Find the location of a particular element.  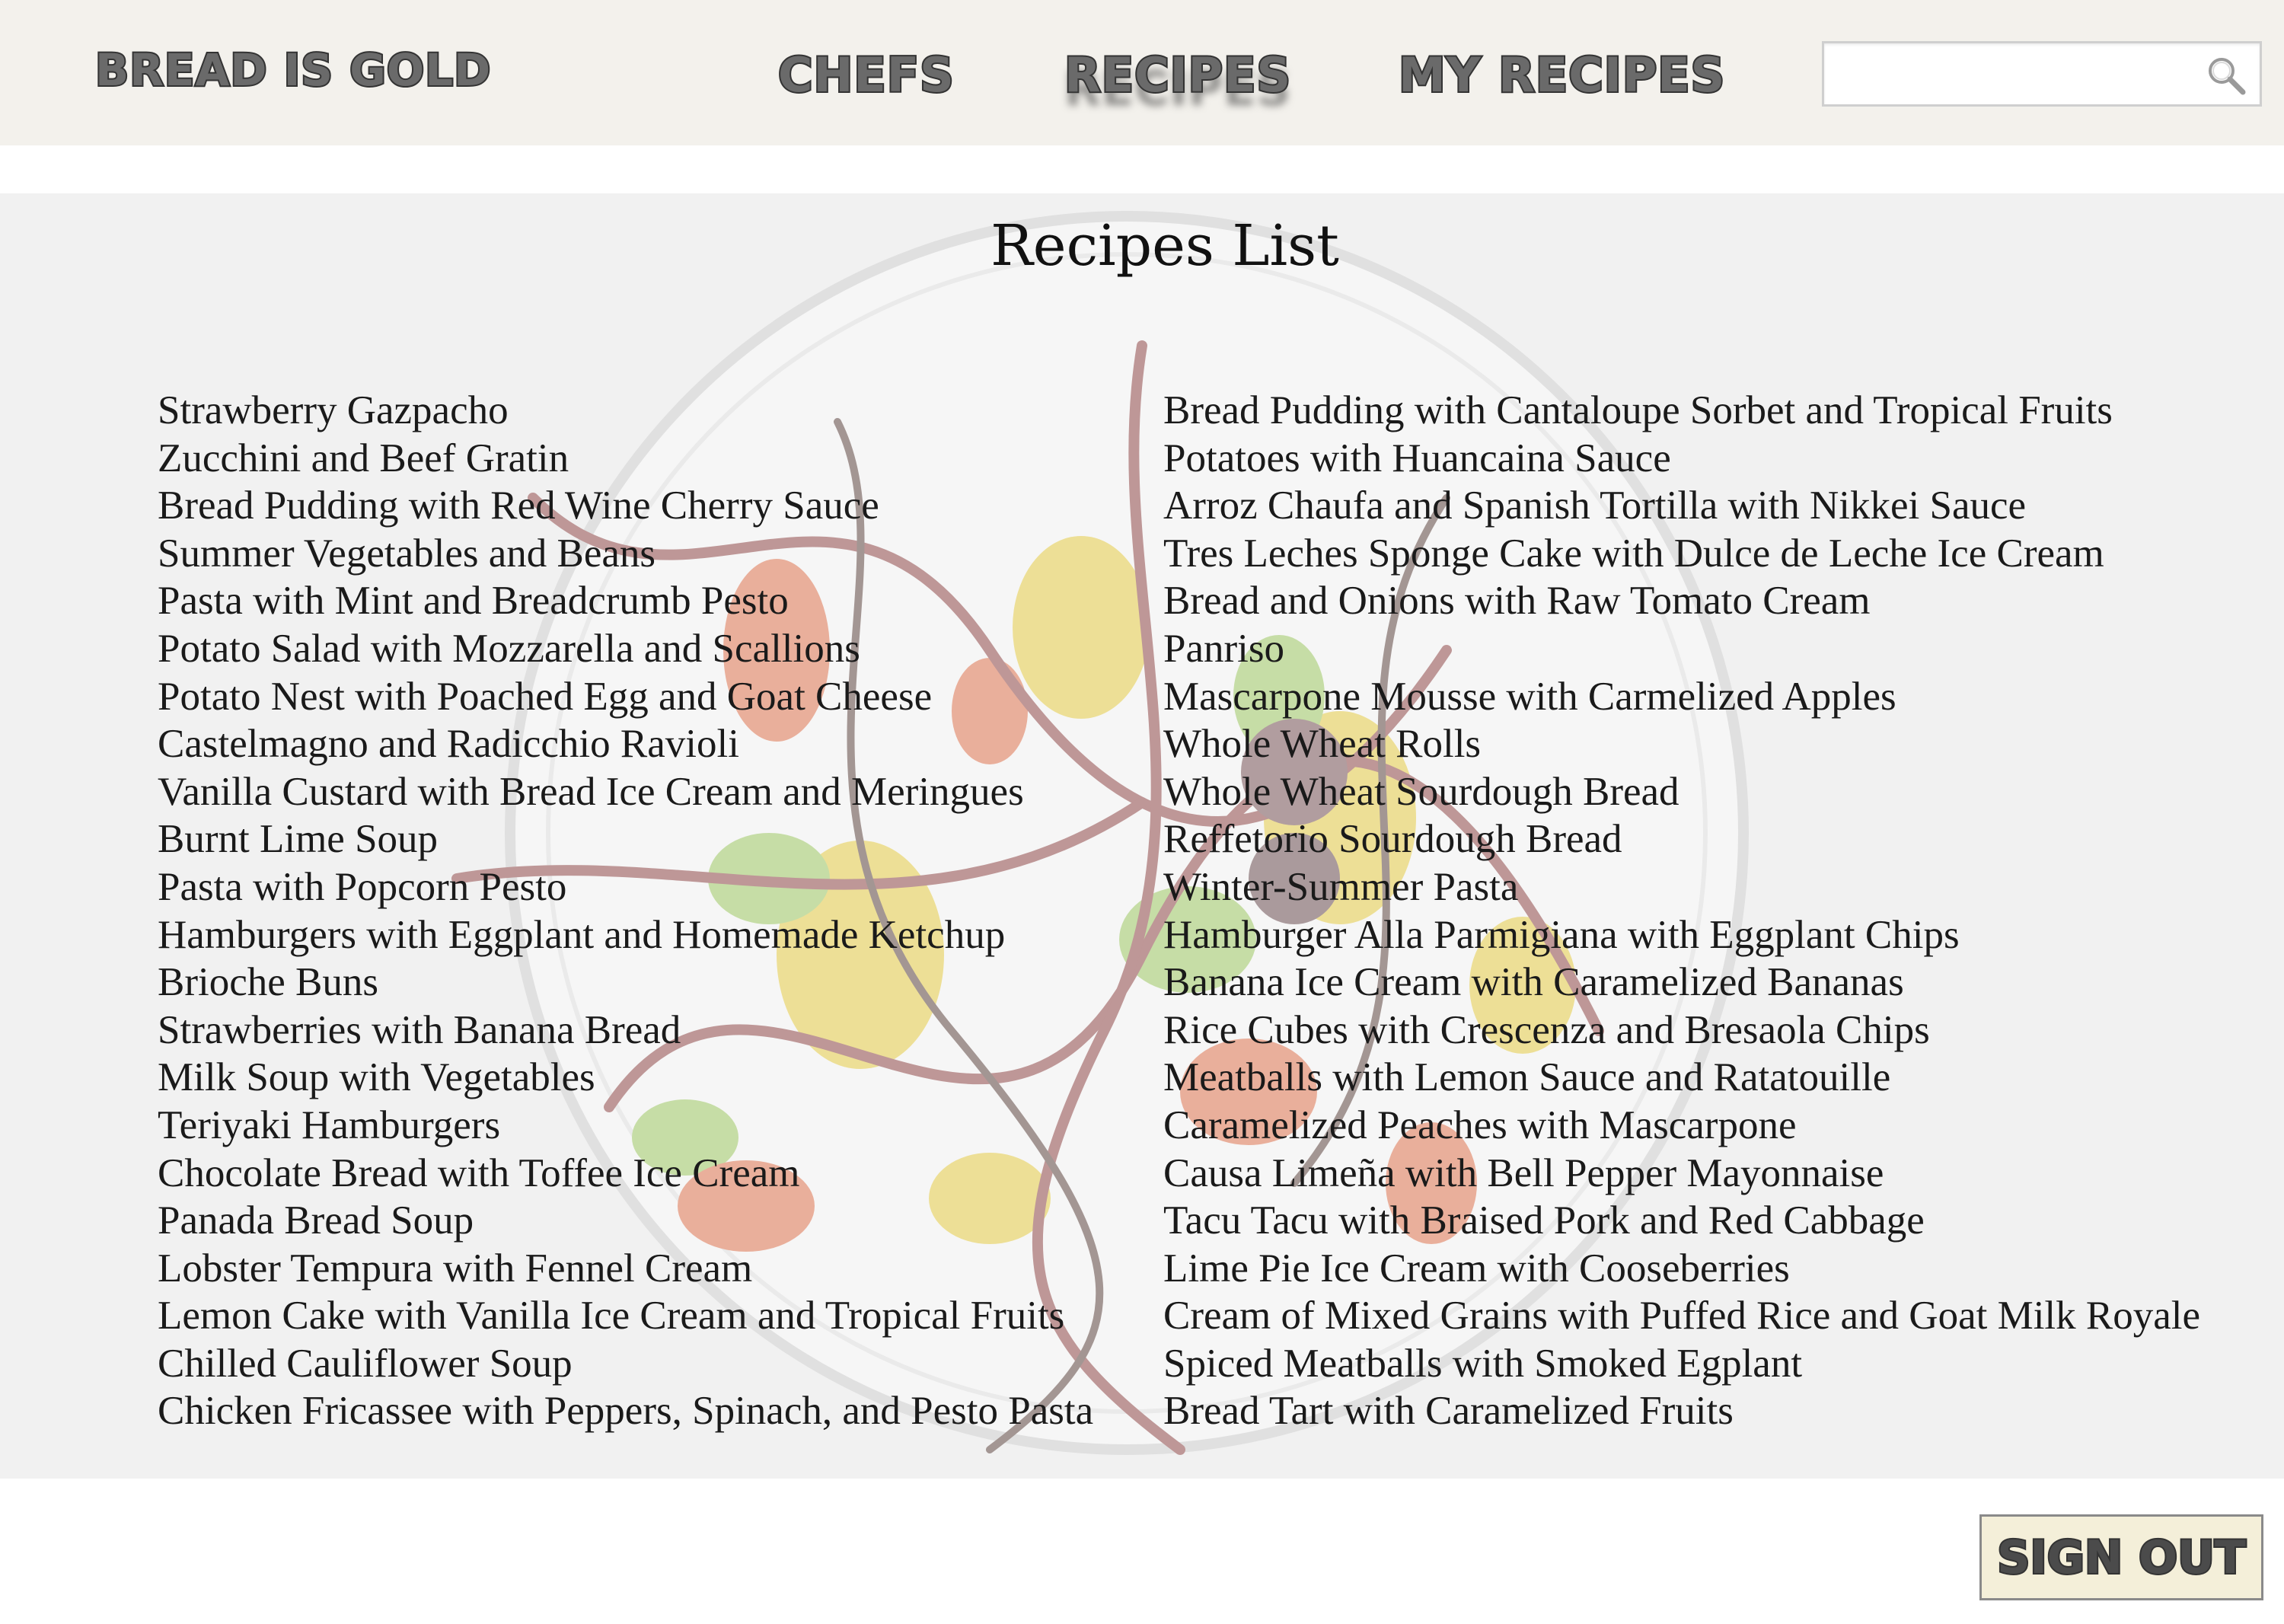

recipe-link: Lime Pie Ice Cream with Cooseberries is located at coordinates (1681, 1269).